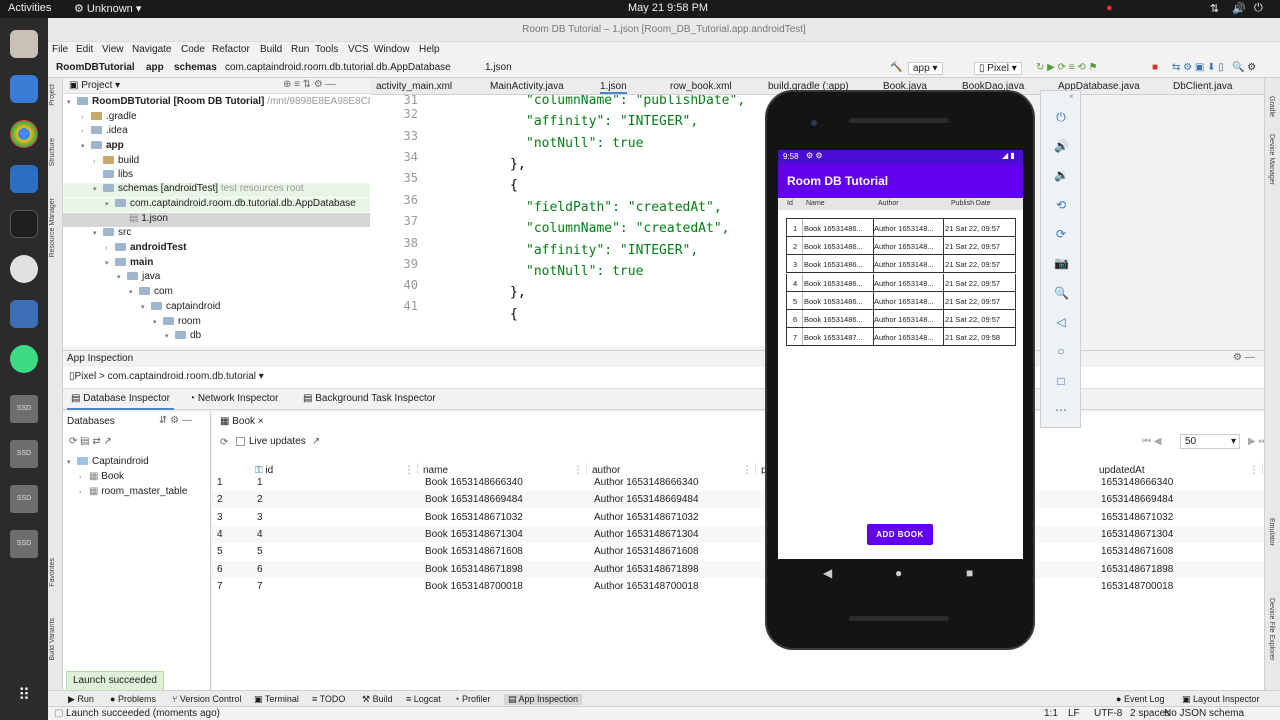 Image resolution: width=1280 pixels, height=720 pixels. I want to click on screenshot-icon: 📷, so click(1061, 263).